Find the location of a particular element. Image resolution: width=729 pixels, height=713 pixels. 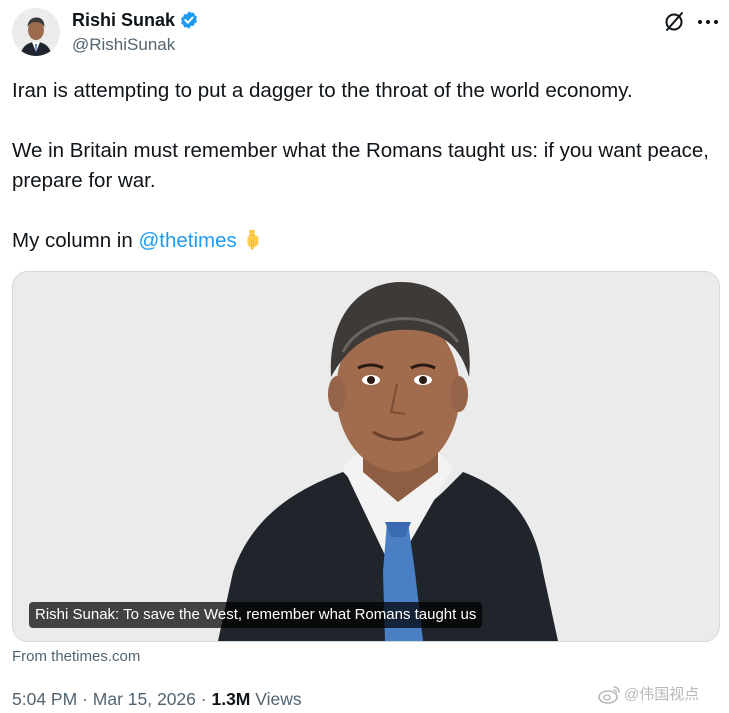

backhand-index-pointing-down-icon is located at coordinates (253, 239).